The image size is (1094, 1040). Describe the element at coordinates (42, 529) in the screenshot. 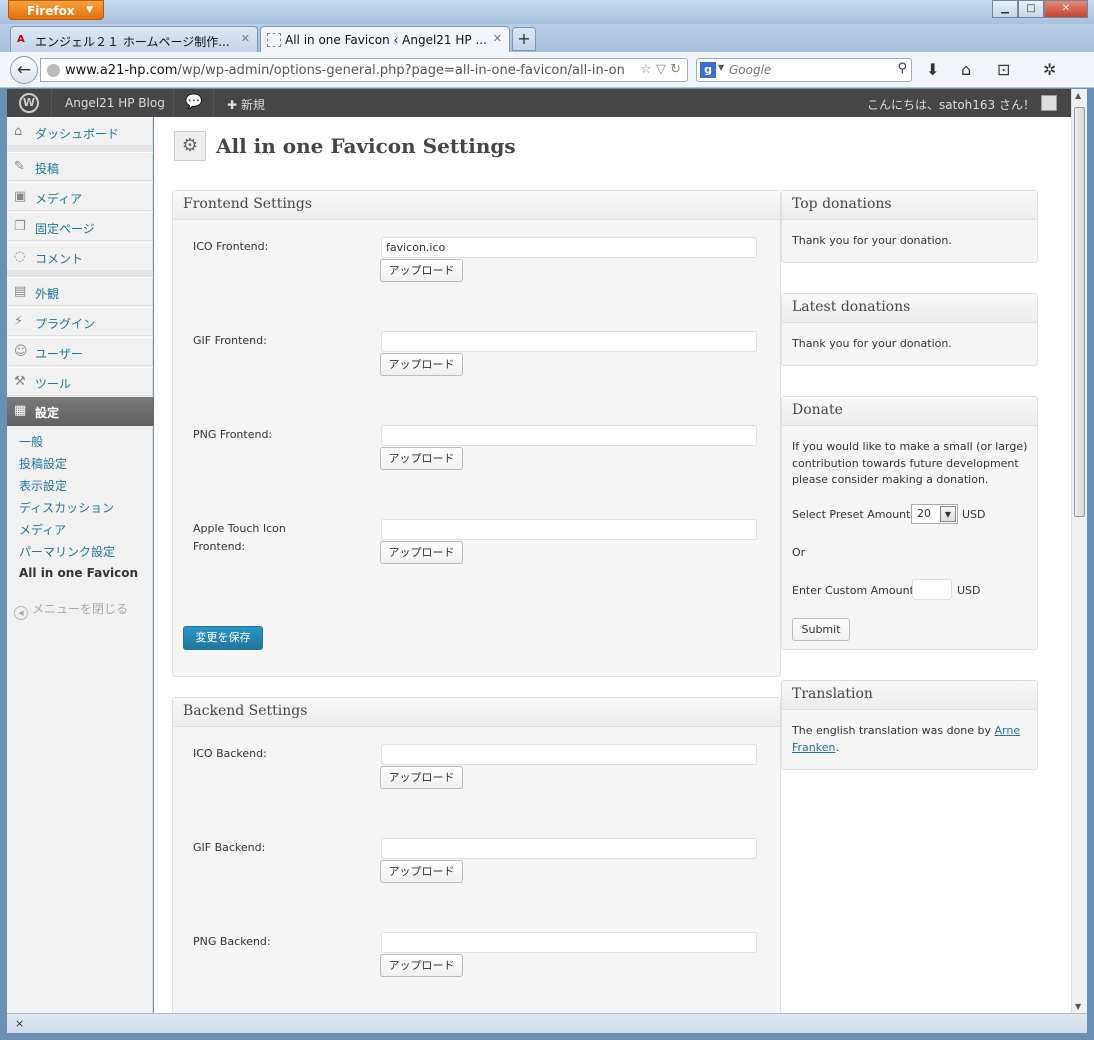

I see `submenu-media: メディア` at that location.